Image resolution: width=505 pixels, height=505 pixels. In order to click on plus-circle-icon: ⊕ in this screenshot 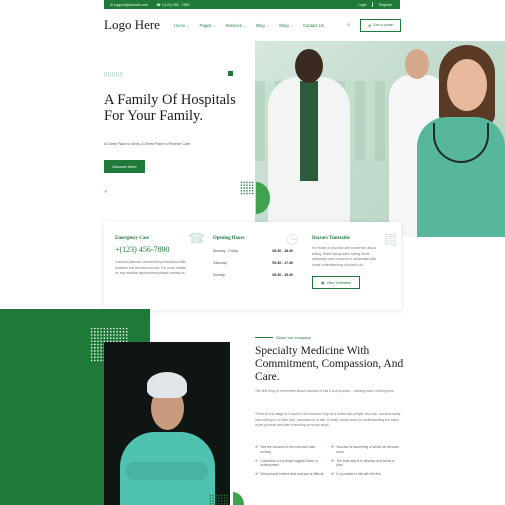, I will do `click(369, 25)`.